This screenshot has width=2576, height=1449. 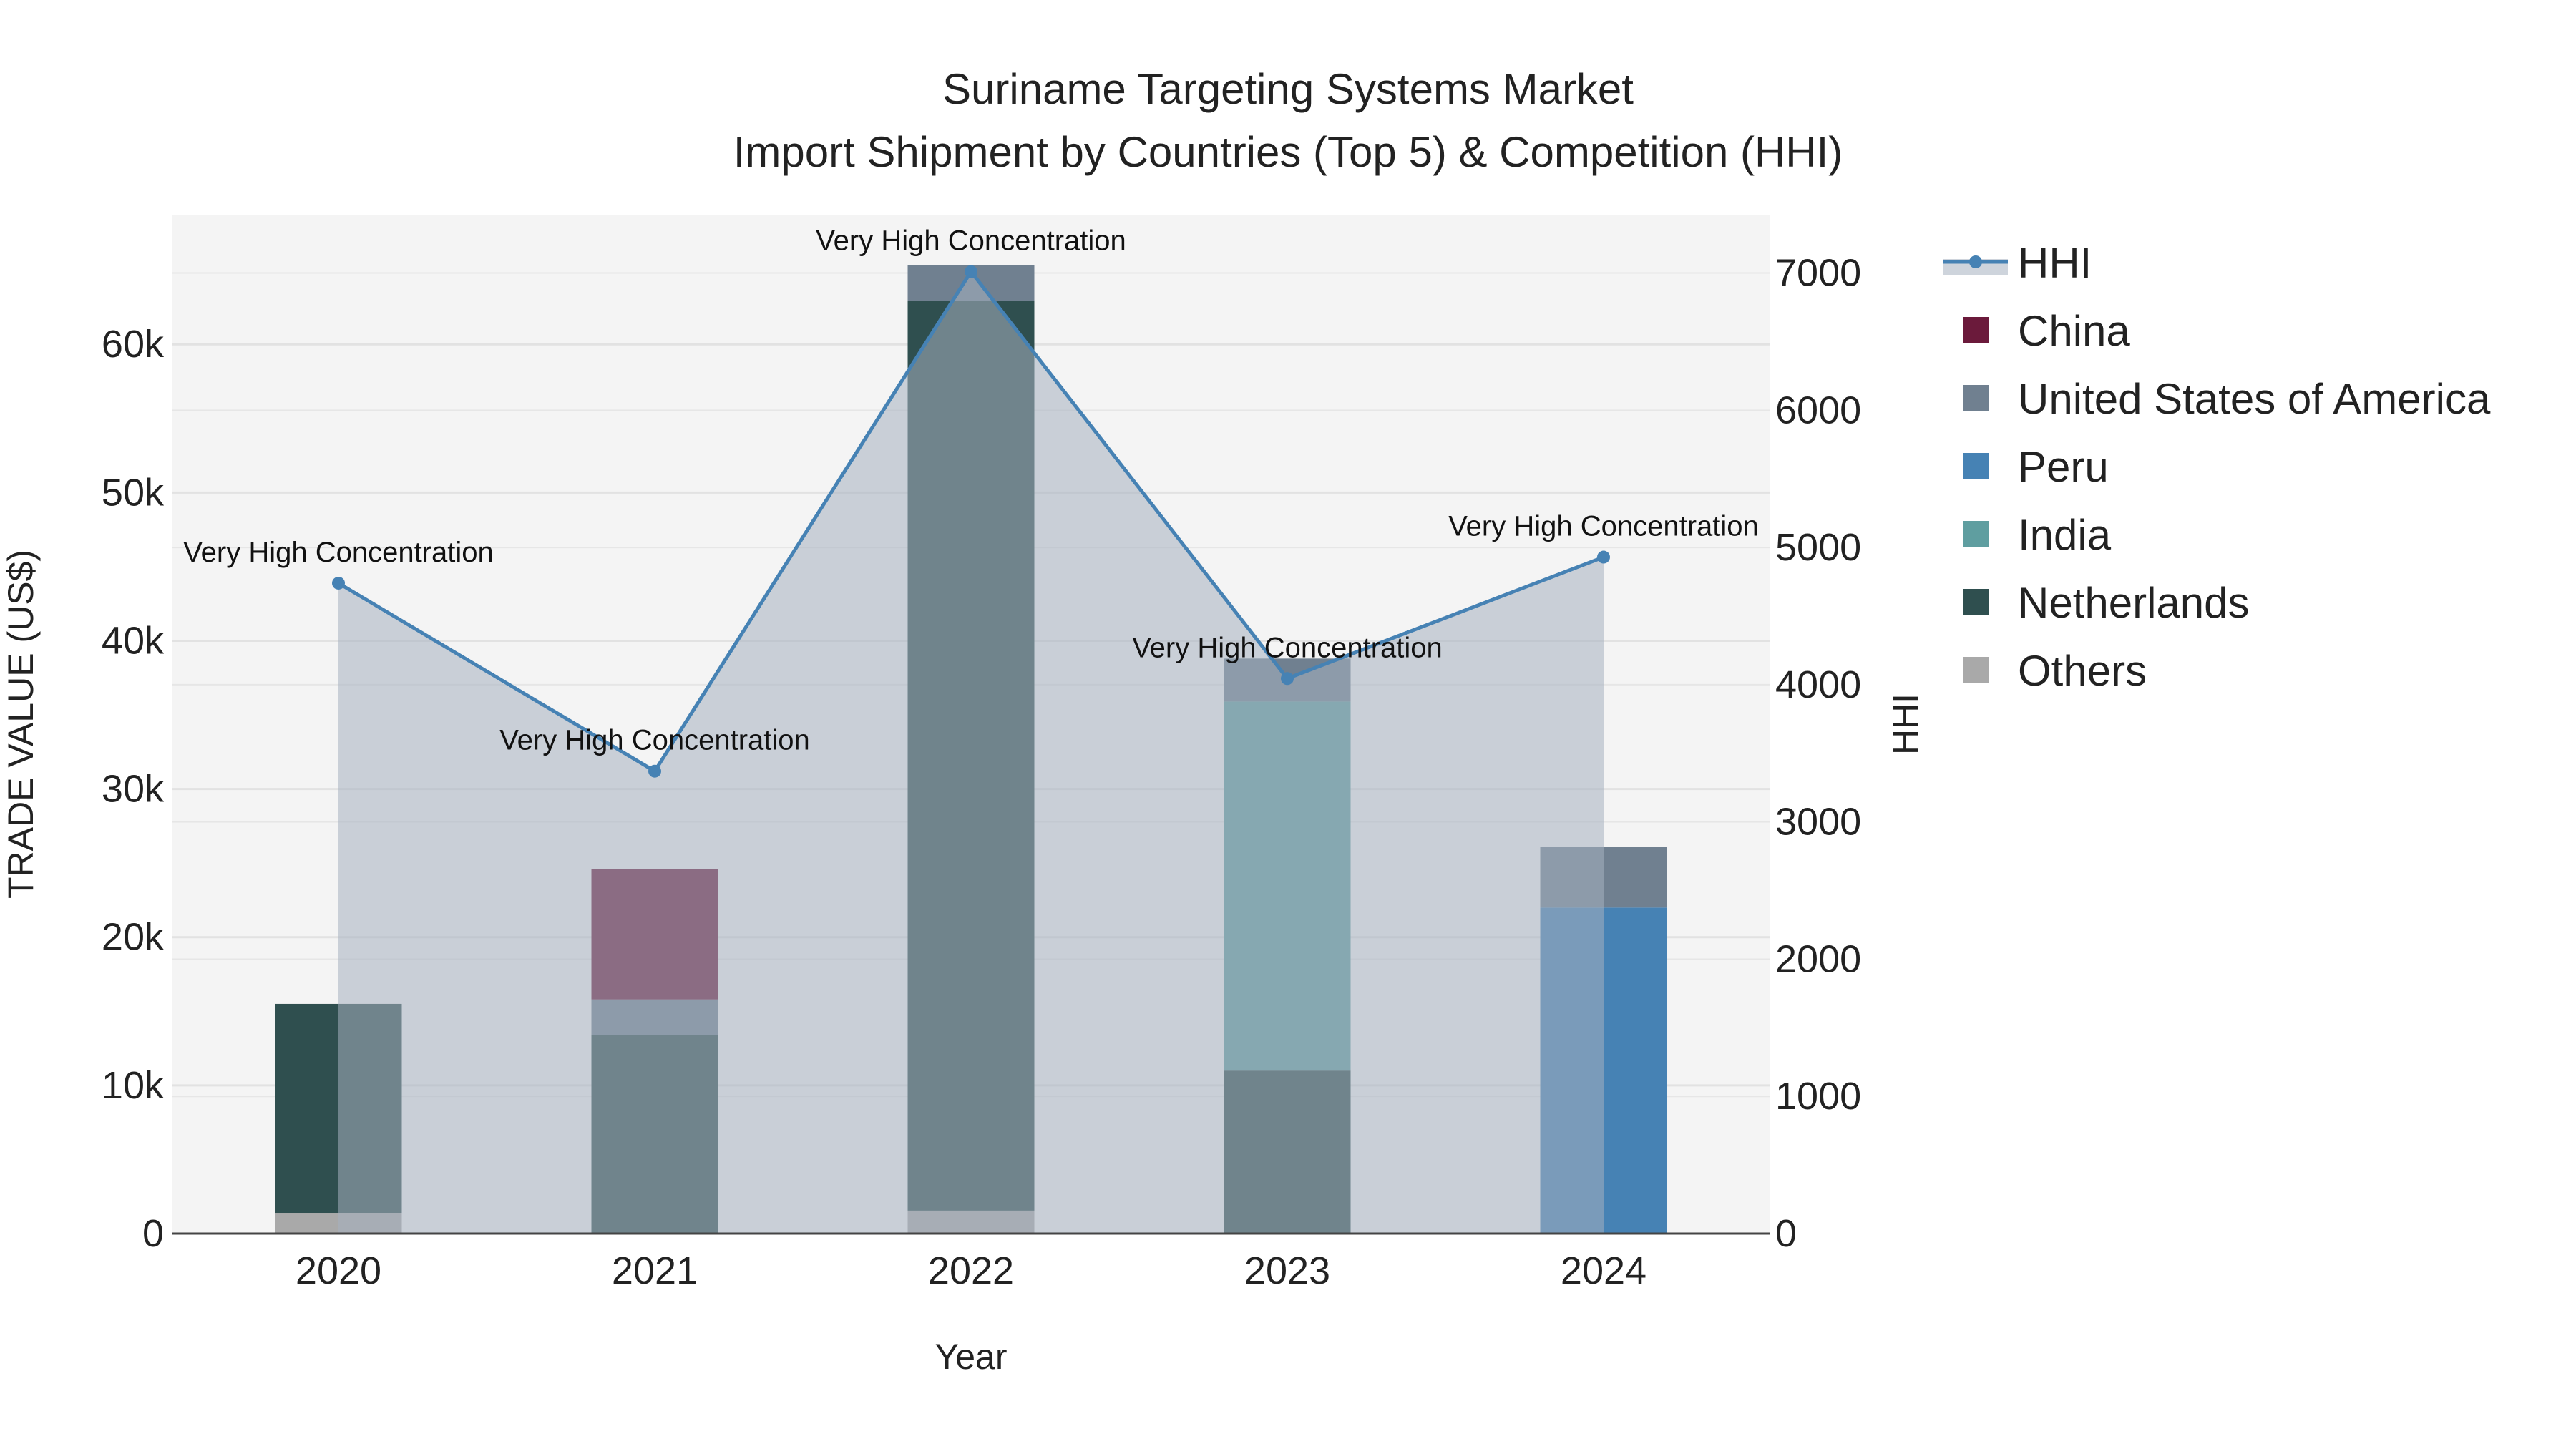 I want to click on x-tick-label: 2021, so click(x=655, y=1270).